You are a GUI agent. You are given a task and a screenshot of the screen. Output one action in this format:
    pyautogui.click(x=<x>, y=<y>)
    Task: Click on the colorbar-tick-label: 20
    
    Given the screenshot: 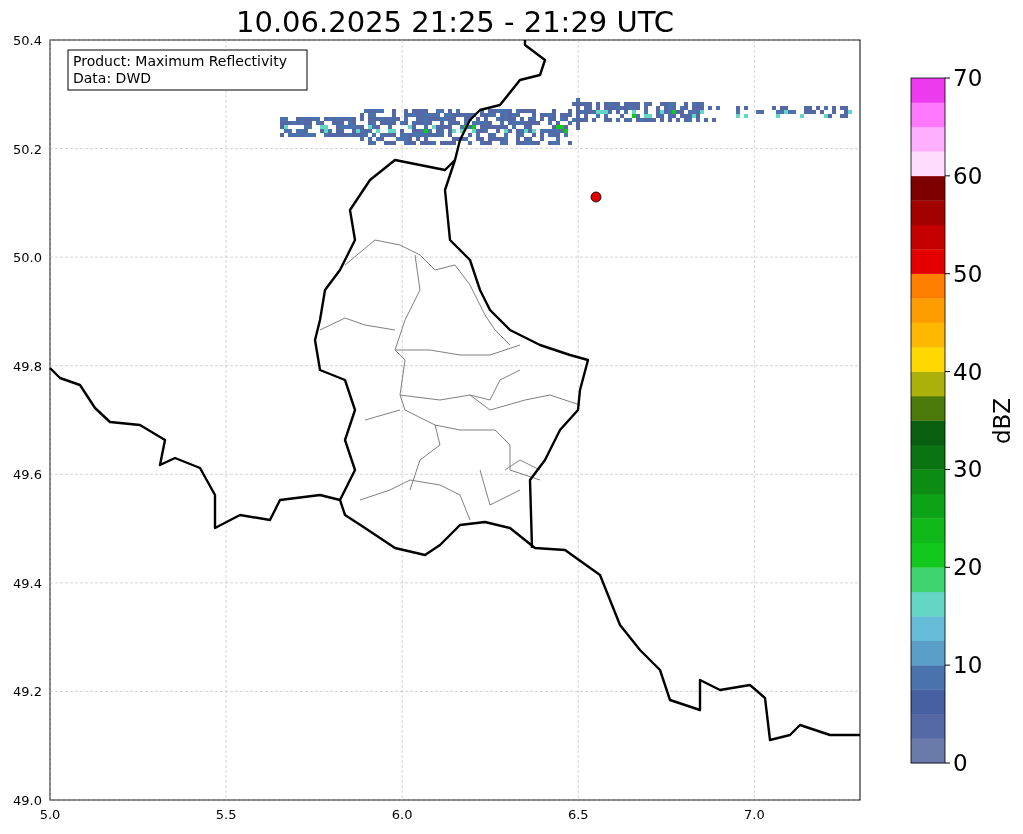 What is the action you would take?
    pyautogui.click(x=968, y=567)
    